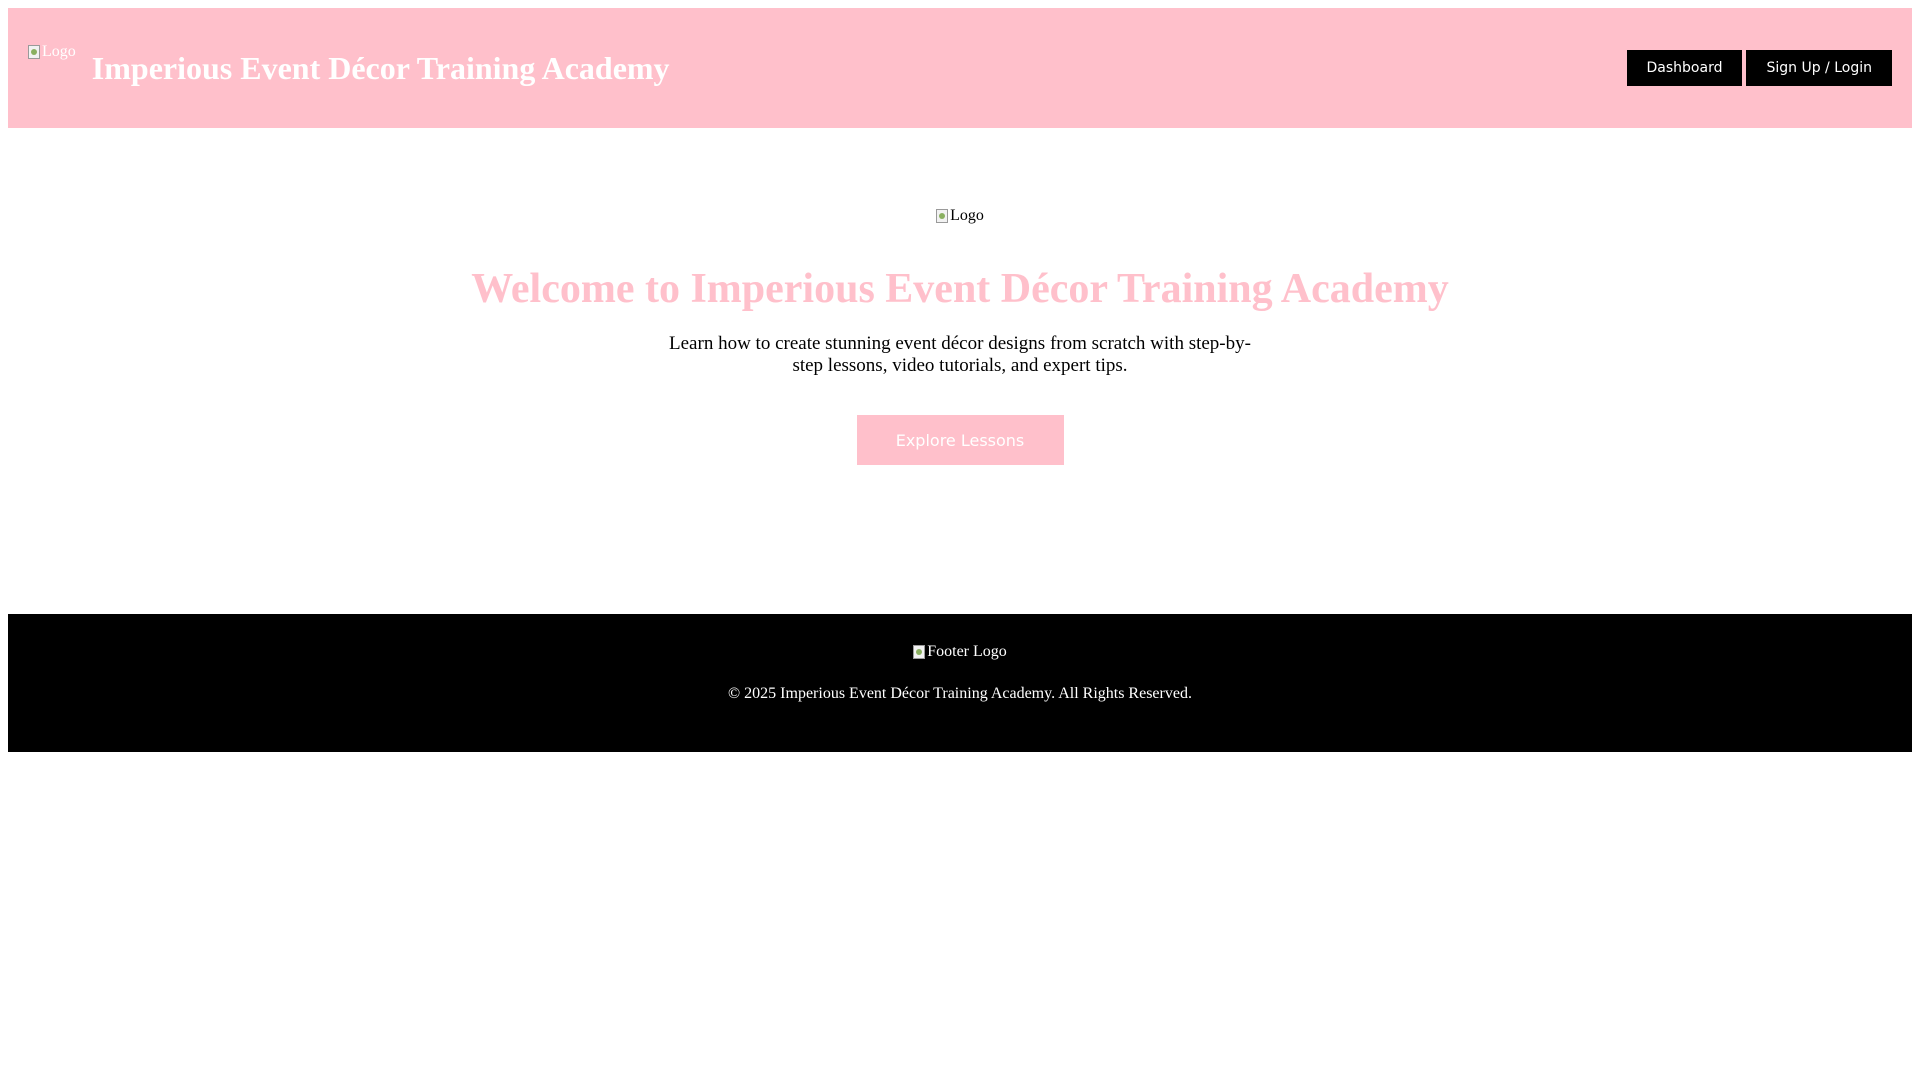 This screenshot has width=1920, height=1080. I want to click on footer-logo: Footer Logo, so click(960, 652).